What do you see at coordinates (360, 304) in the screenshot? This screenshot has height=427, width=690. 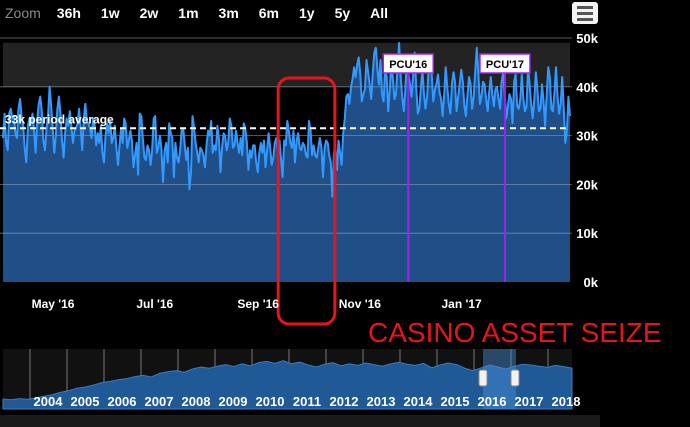 I see `x-tick-label: Nov '16` at bounding box center [360, 304].